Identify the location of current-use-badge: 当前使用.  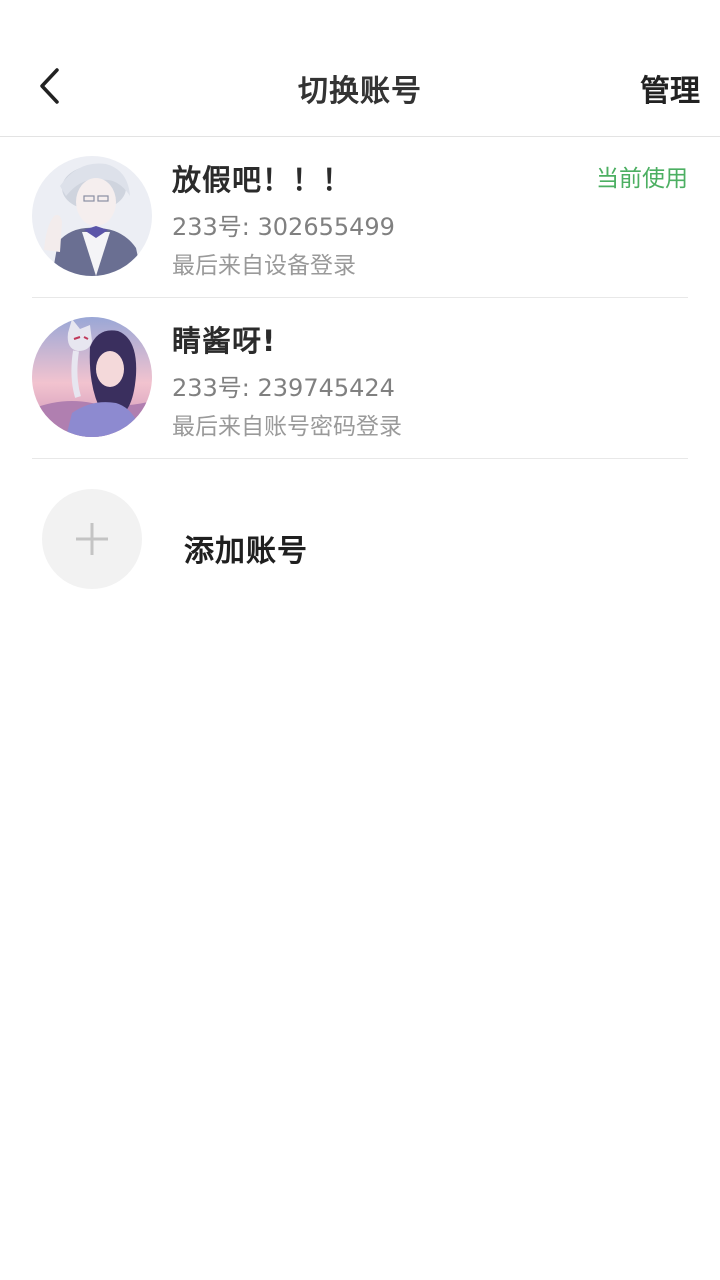
(642, 179).